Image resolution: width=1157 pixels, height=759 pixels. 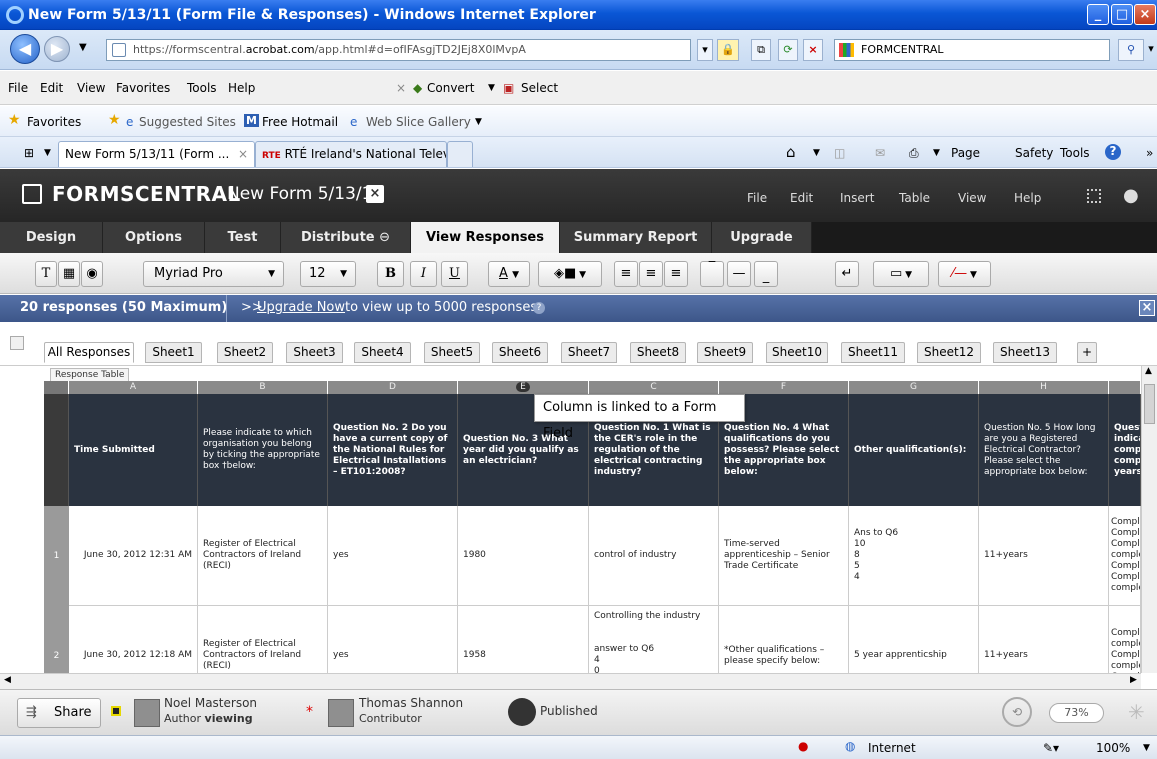 I want to click on search-icon: ⚲, so click(x=1131, y=50).